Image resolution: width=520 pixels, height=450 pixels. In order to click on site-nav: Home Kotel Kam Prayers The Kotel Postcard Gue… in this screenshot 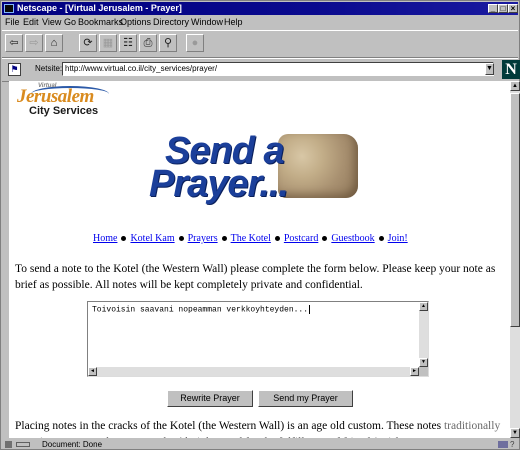, I will do `click(250, 238)`.